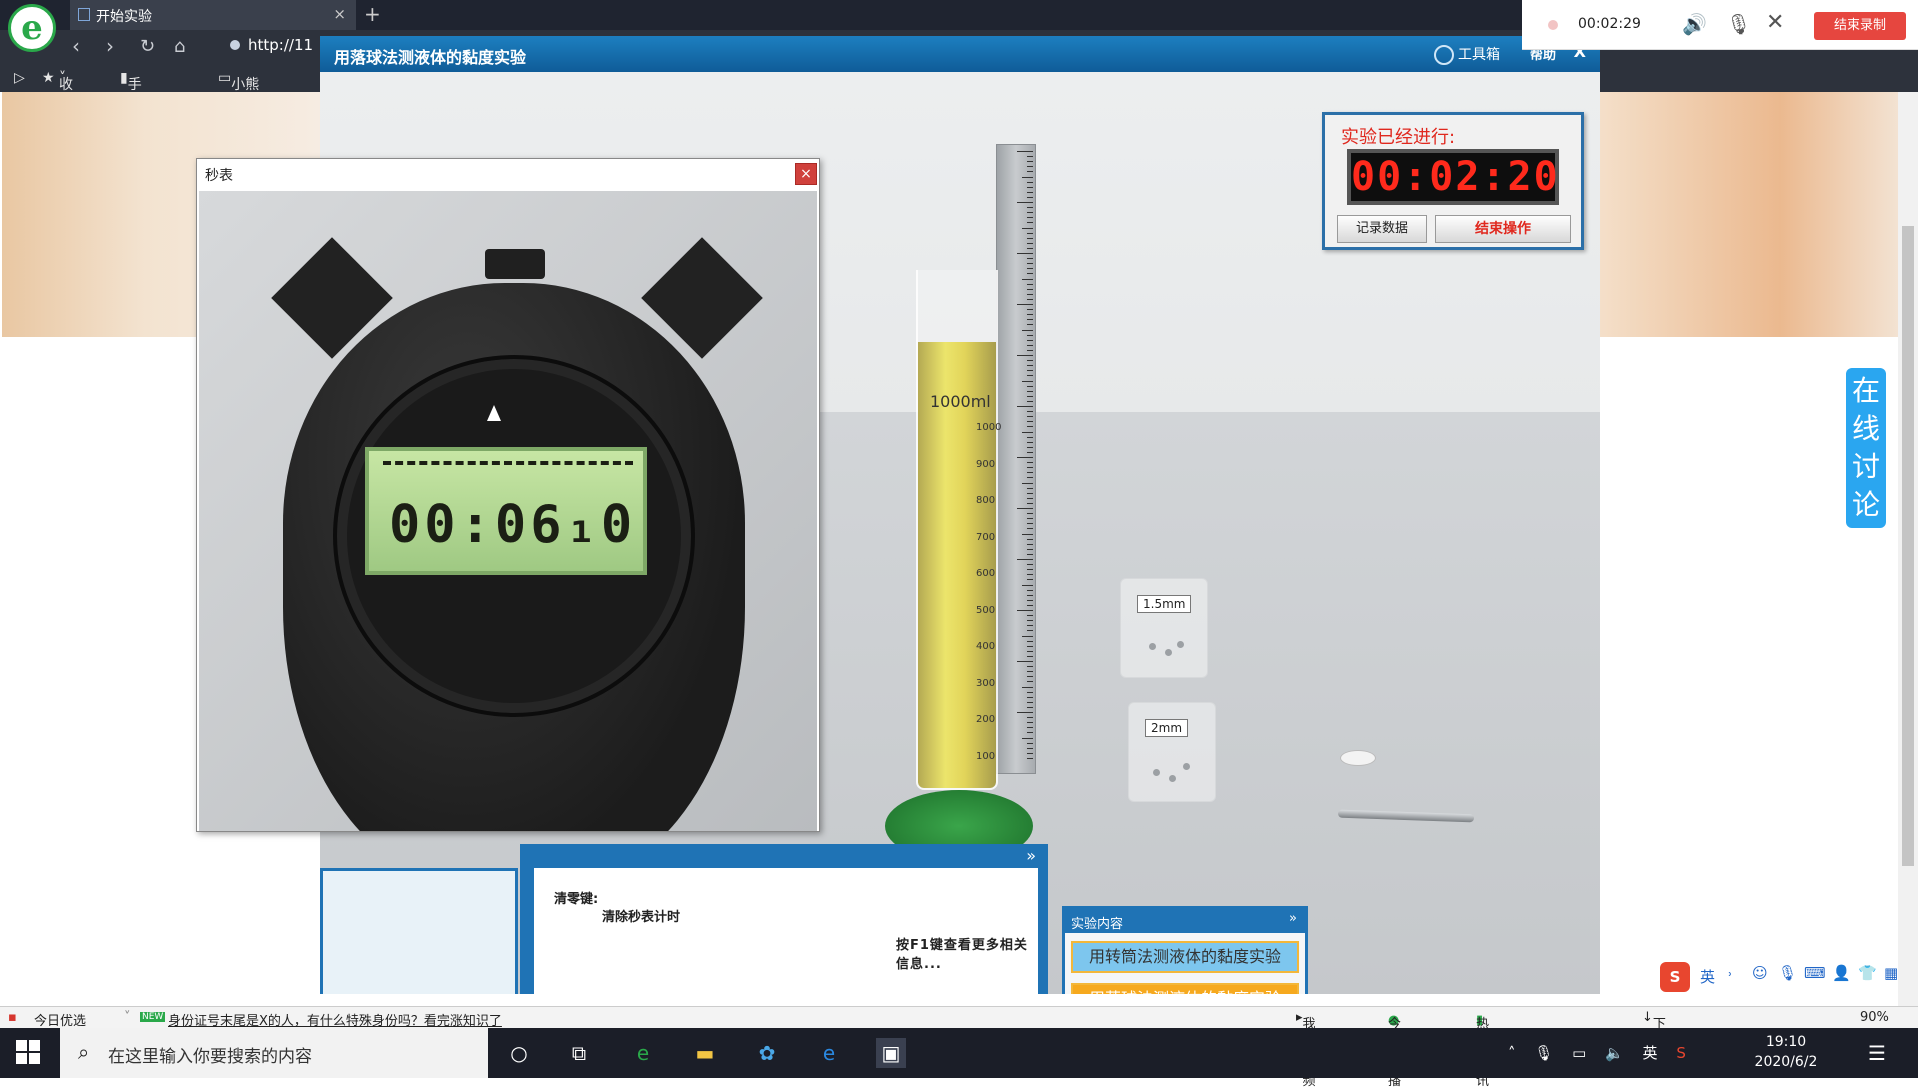 The width and height of the screenshot is (1918, 1089). What do you see at coordinates (1512, 1053) in the screenshot?
I see `tray-expand-icon: ˄` at bounding box center [1512, 1053].